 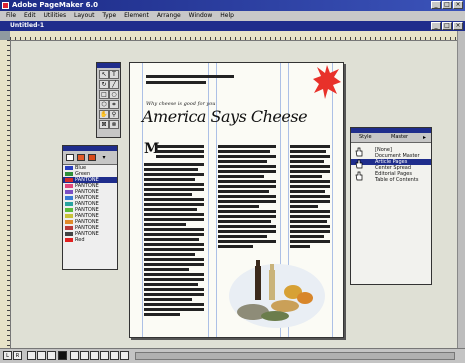 I want to click on rotate-icon: ↻, so click(x=104, y=84).